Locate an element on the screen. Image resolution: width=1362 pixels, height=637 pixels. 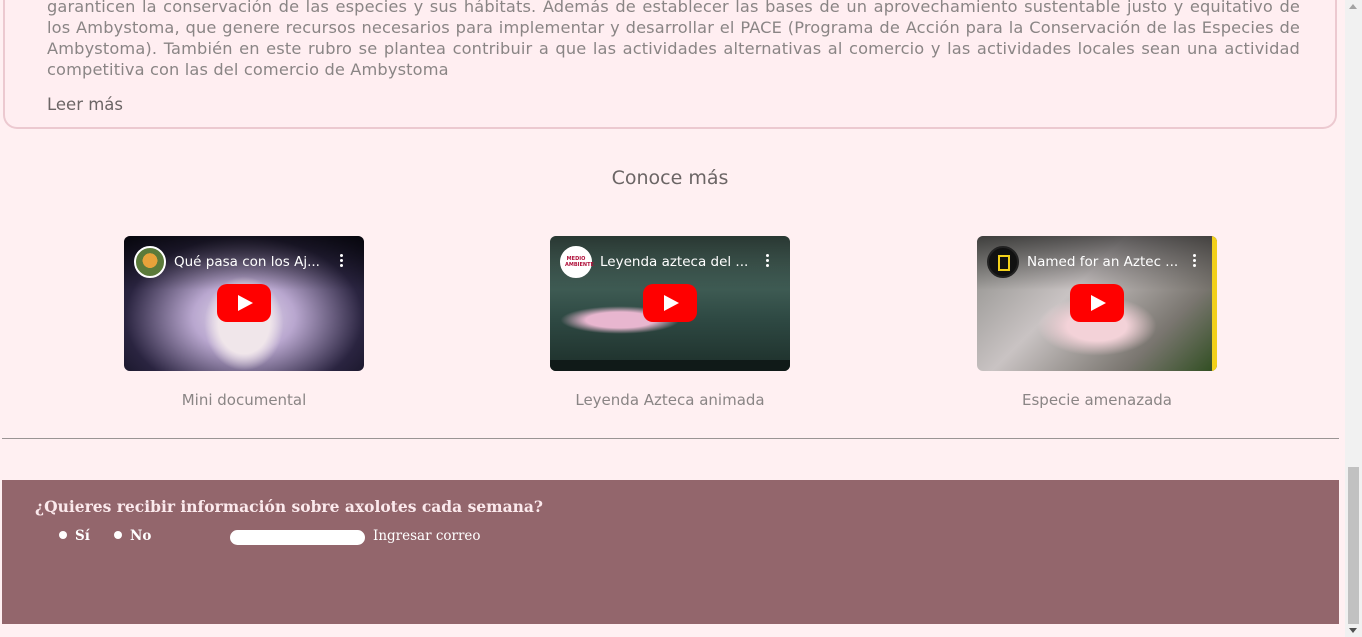
radio-option-yes: Sí is located at coordinates (74, 536).